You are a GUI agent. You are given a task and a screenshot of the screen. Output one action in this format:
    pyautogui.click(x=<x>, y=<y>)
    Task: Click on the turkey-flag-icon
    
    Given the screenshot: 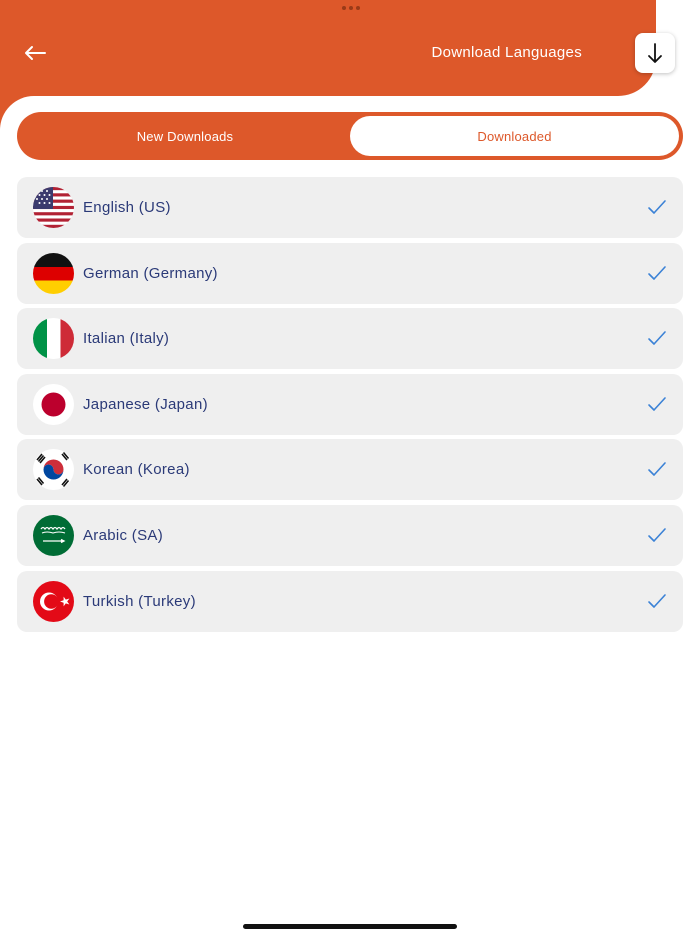 What is the action you would take?
    pyautogui.click(x=53, y=601)
    